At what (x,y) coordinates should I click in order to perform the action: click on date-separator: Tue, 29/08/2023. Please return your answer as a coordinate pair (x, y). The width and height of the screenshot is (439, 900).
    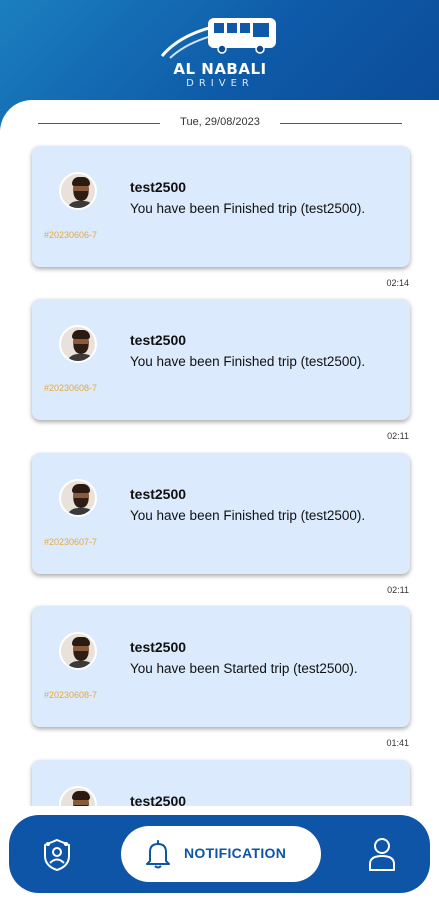
    Looking at the image, I should click on (220, 123).